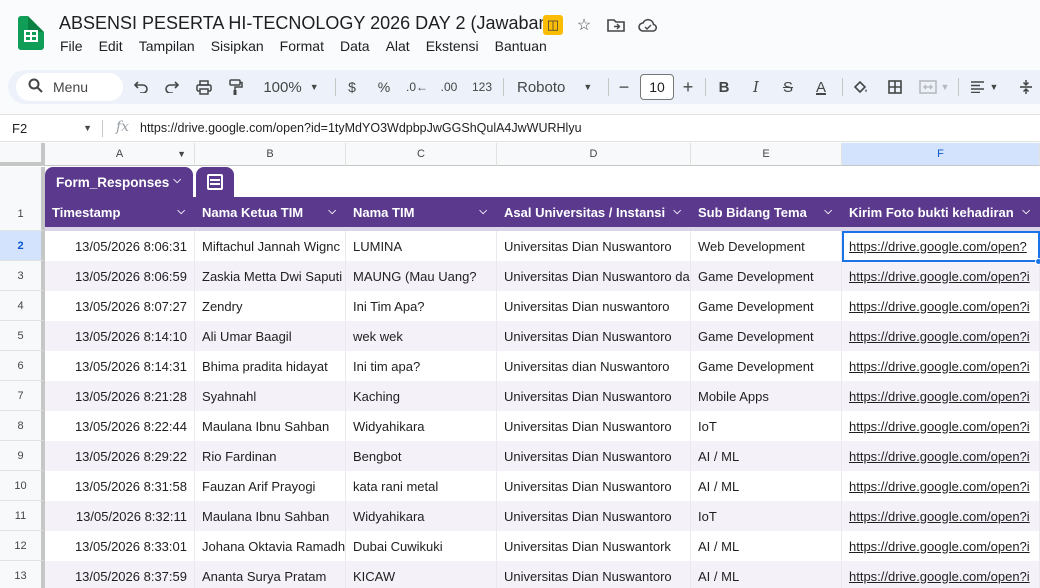 Image resolution: width=1040 pixels, height=588 pixels. Describe the element at coordinates (141, 87) in the screenshot. I see `undo-icon` at that location.